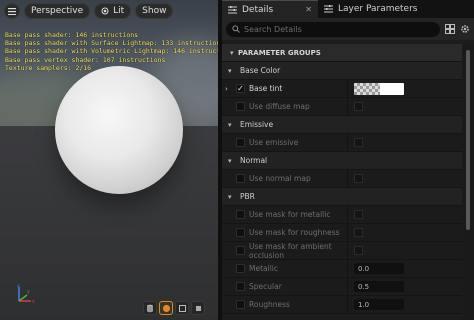 The image size is (474, 320). What do you see at coordinates (18, 286) in the screenshot?
I see `svg-text: Z` at bounding box center [18, 286].